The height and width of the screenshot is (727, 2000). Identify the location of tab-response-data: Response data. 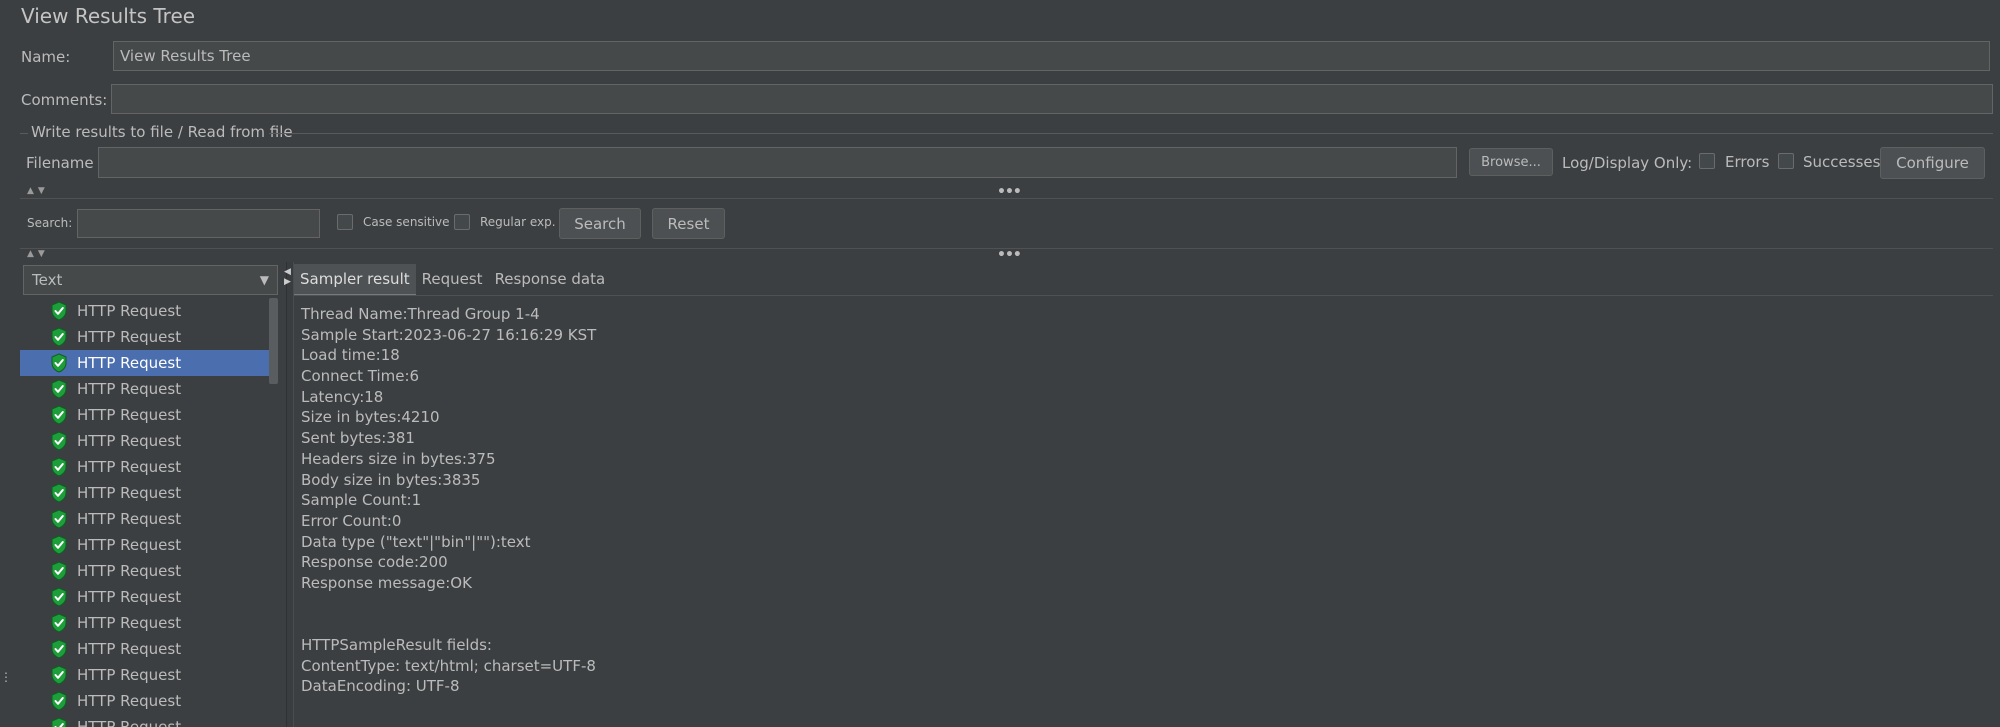
(550, 280).